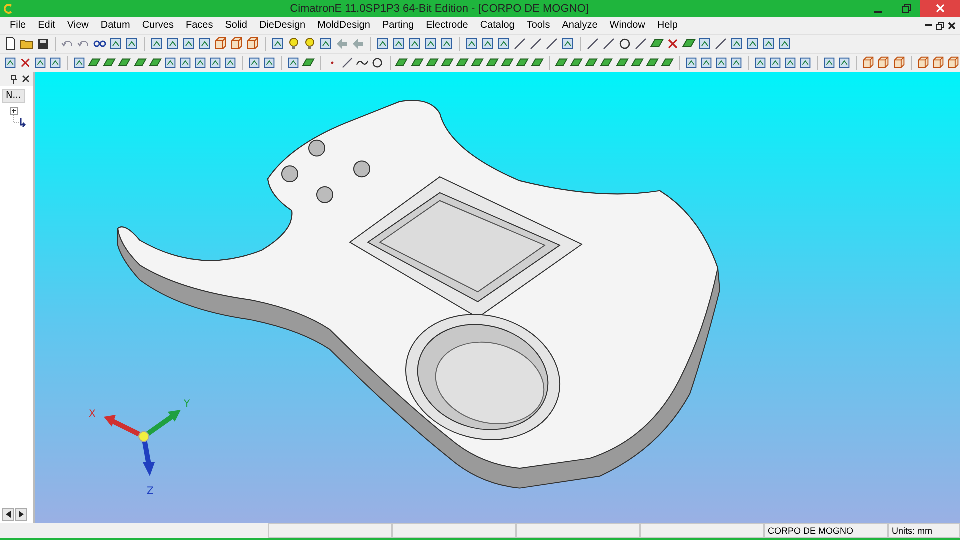 The image size is (960, 540). What do you see at coordinates (18, 25) in the screenshot?
I see `menu-item: File` at bounding box center [18, 25].